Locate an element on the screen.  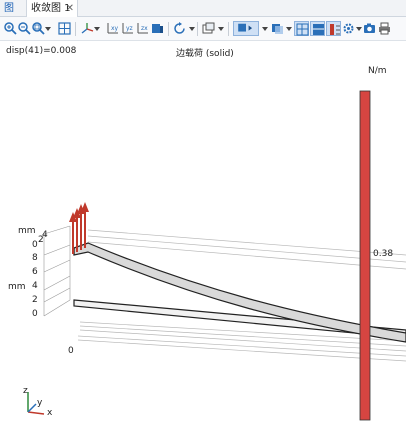
transparency-dropdown-icon is located at coordinates (289, 29).